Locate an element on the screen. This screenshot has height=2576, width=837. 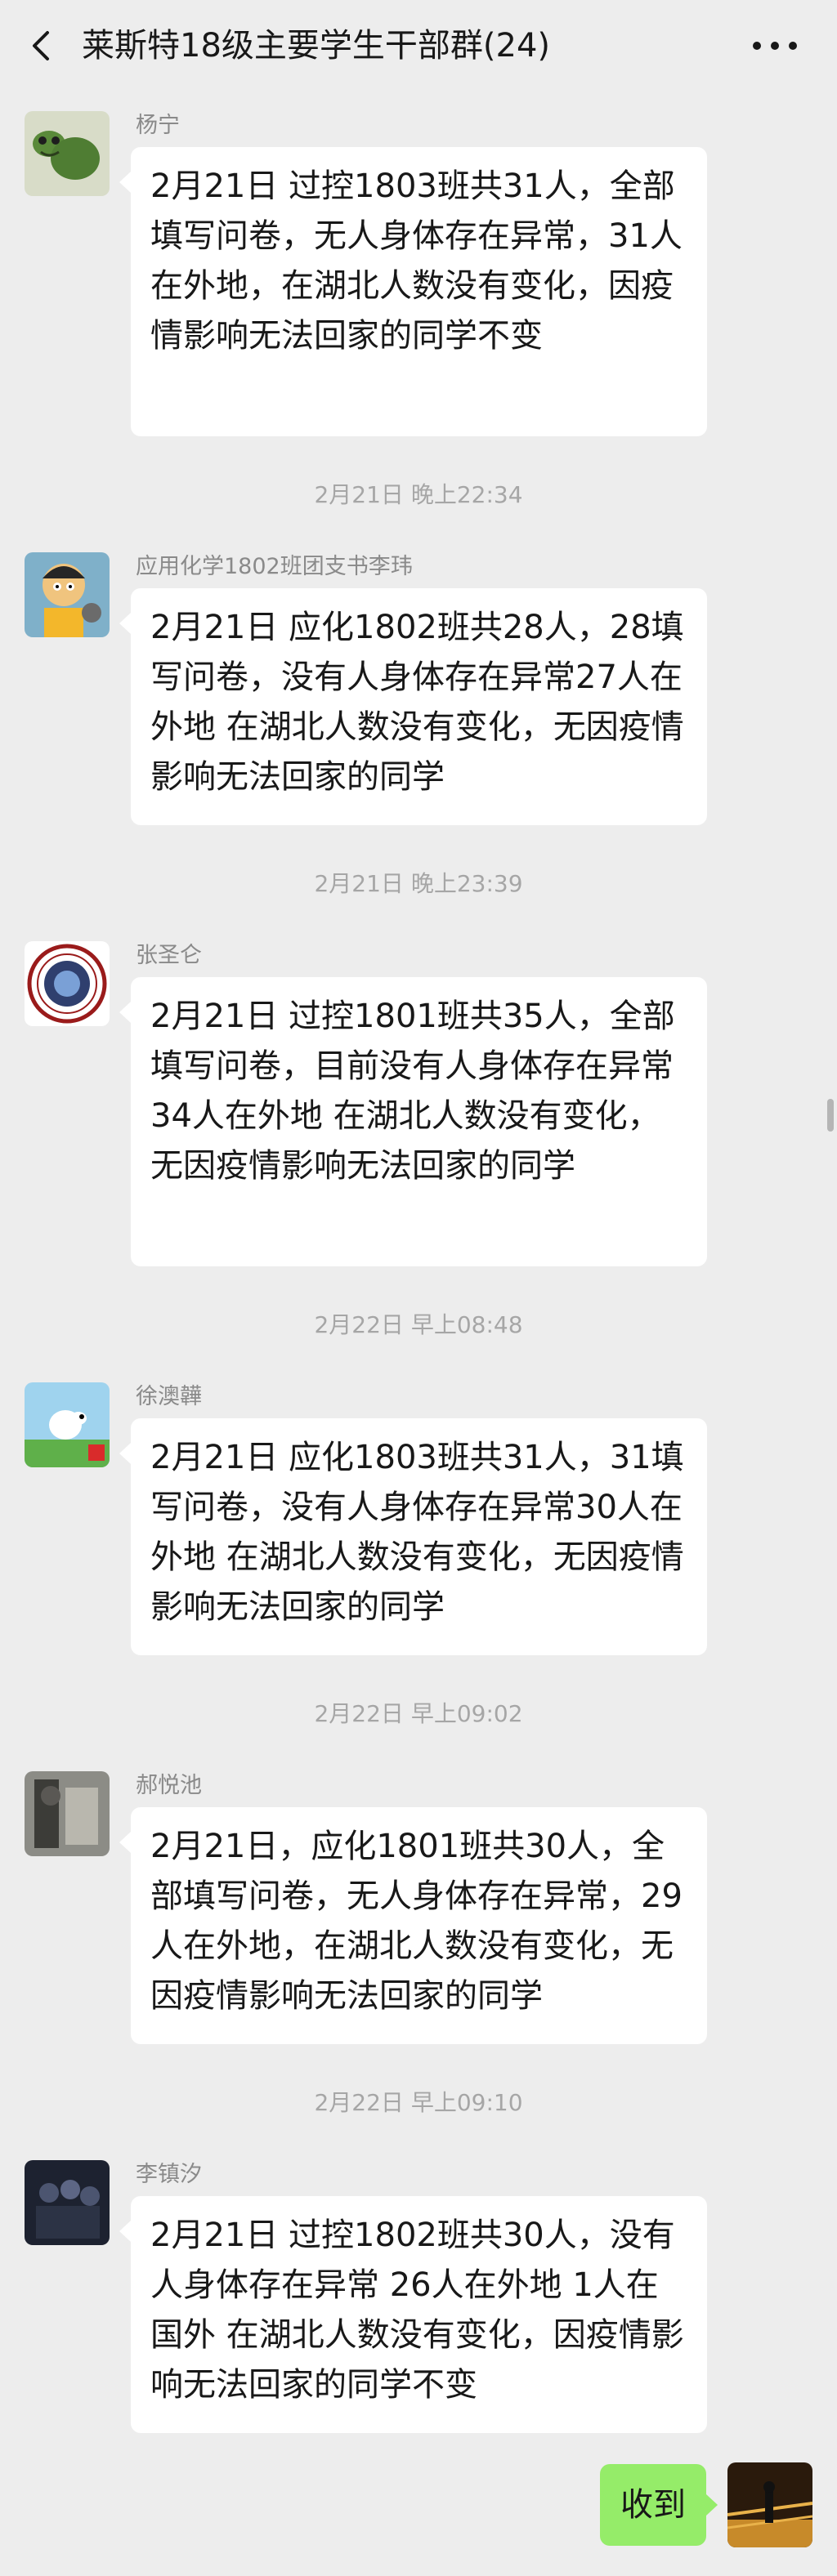
timestamp: 2月22日 早上09:10 is located at coordinates (418, 2102).